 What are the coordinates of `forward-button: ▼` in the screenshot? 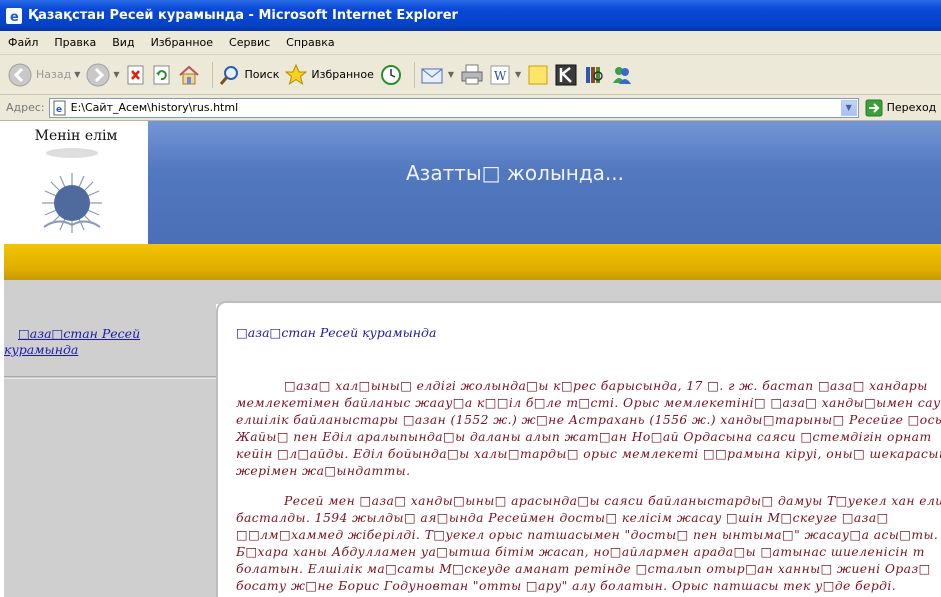 It's located at (103, 75).